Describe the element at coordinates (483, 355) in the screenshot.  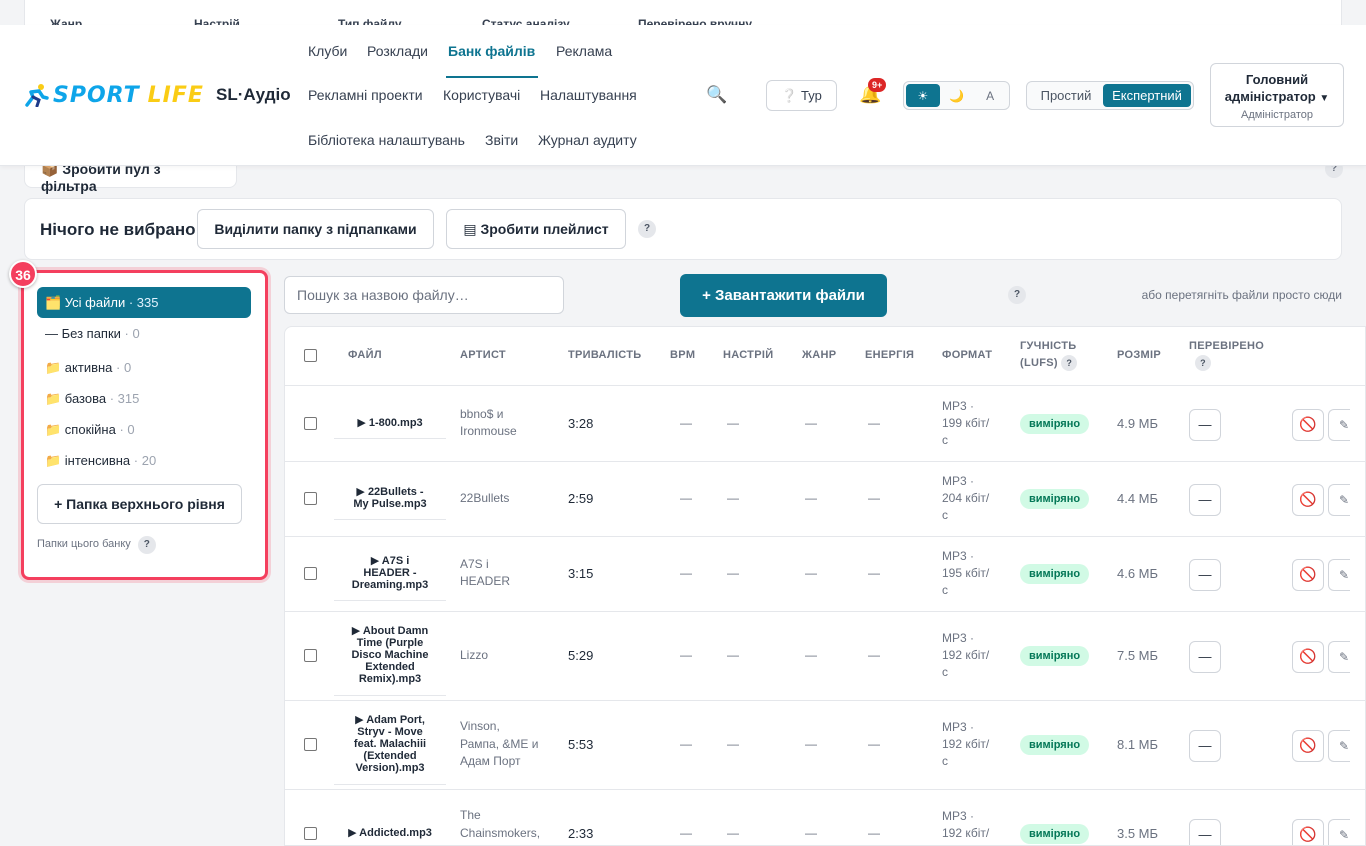
I see `col-artist: АРТИСТ` at that location.